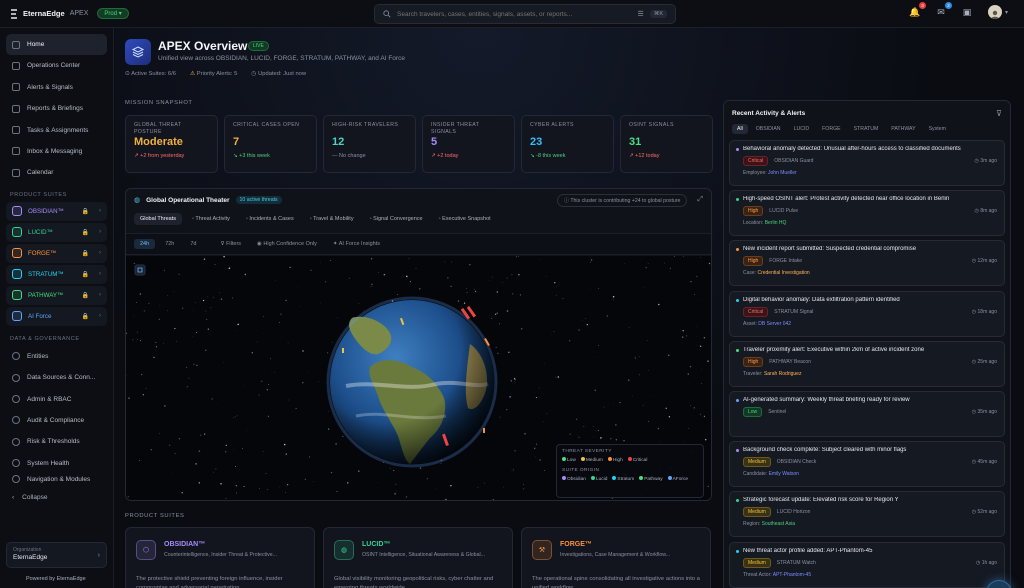 This screenshot has height=588, width=1024. I want to click on lock-icon: 🔒, so click(85, 211).